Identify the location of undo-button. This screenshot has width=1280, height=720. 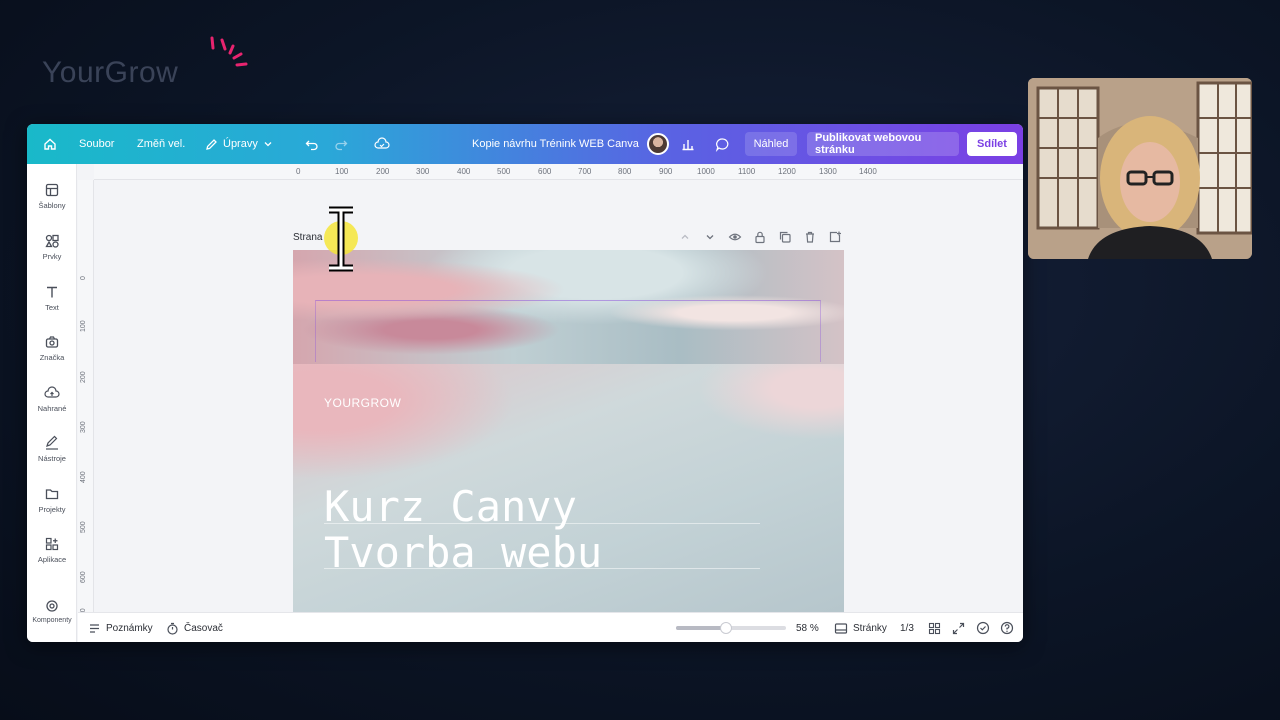
(312, 144).